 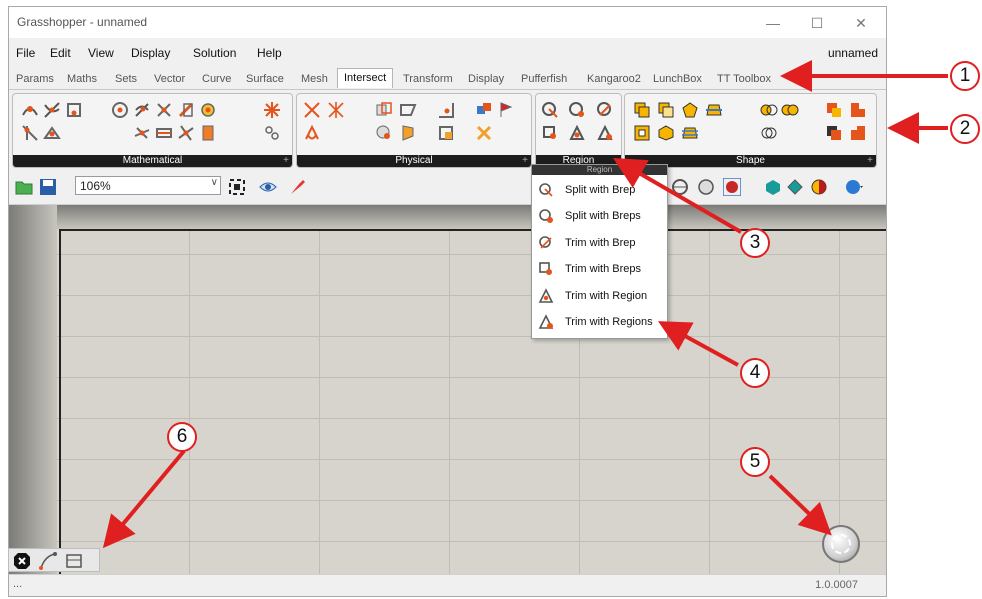 What do you see at coordinates (169, 79) in the screenshot?
I see `tab-vector: Vector` at bounding box center [169, 79].